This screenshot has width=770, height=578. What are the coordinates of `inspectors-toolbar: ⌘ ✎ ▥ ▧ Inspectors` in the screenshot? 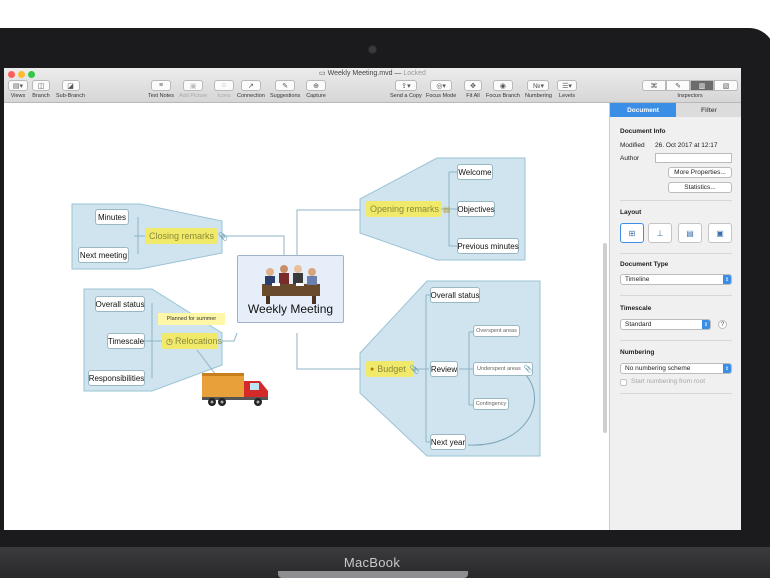 It's located at (690, 89).